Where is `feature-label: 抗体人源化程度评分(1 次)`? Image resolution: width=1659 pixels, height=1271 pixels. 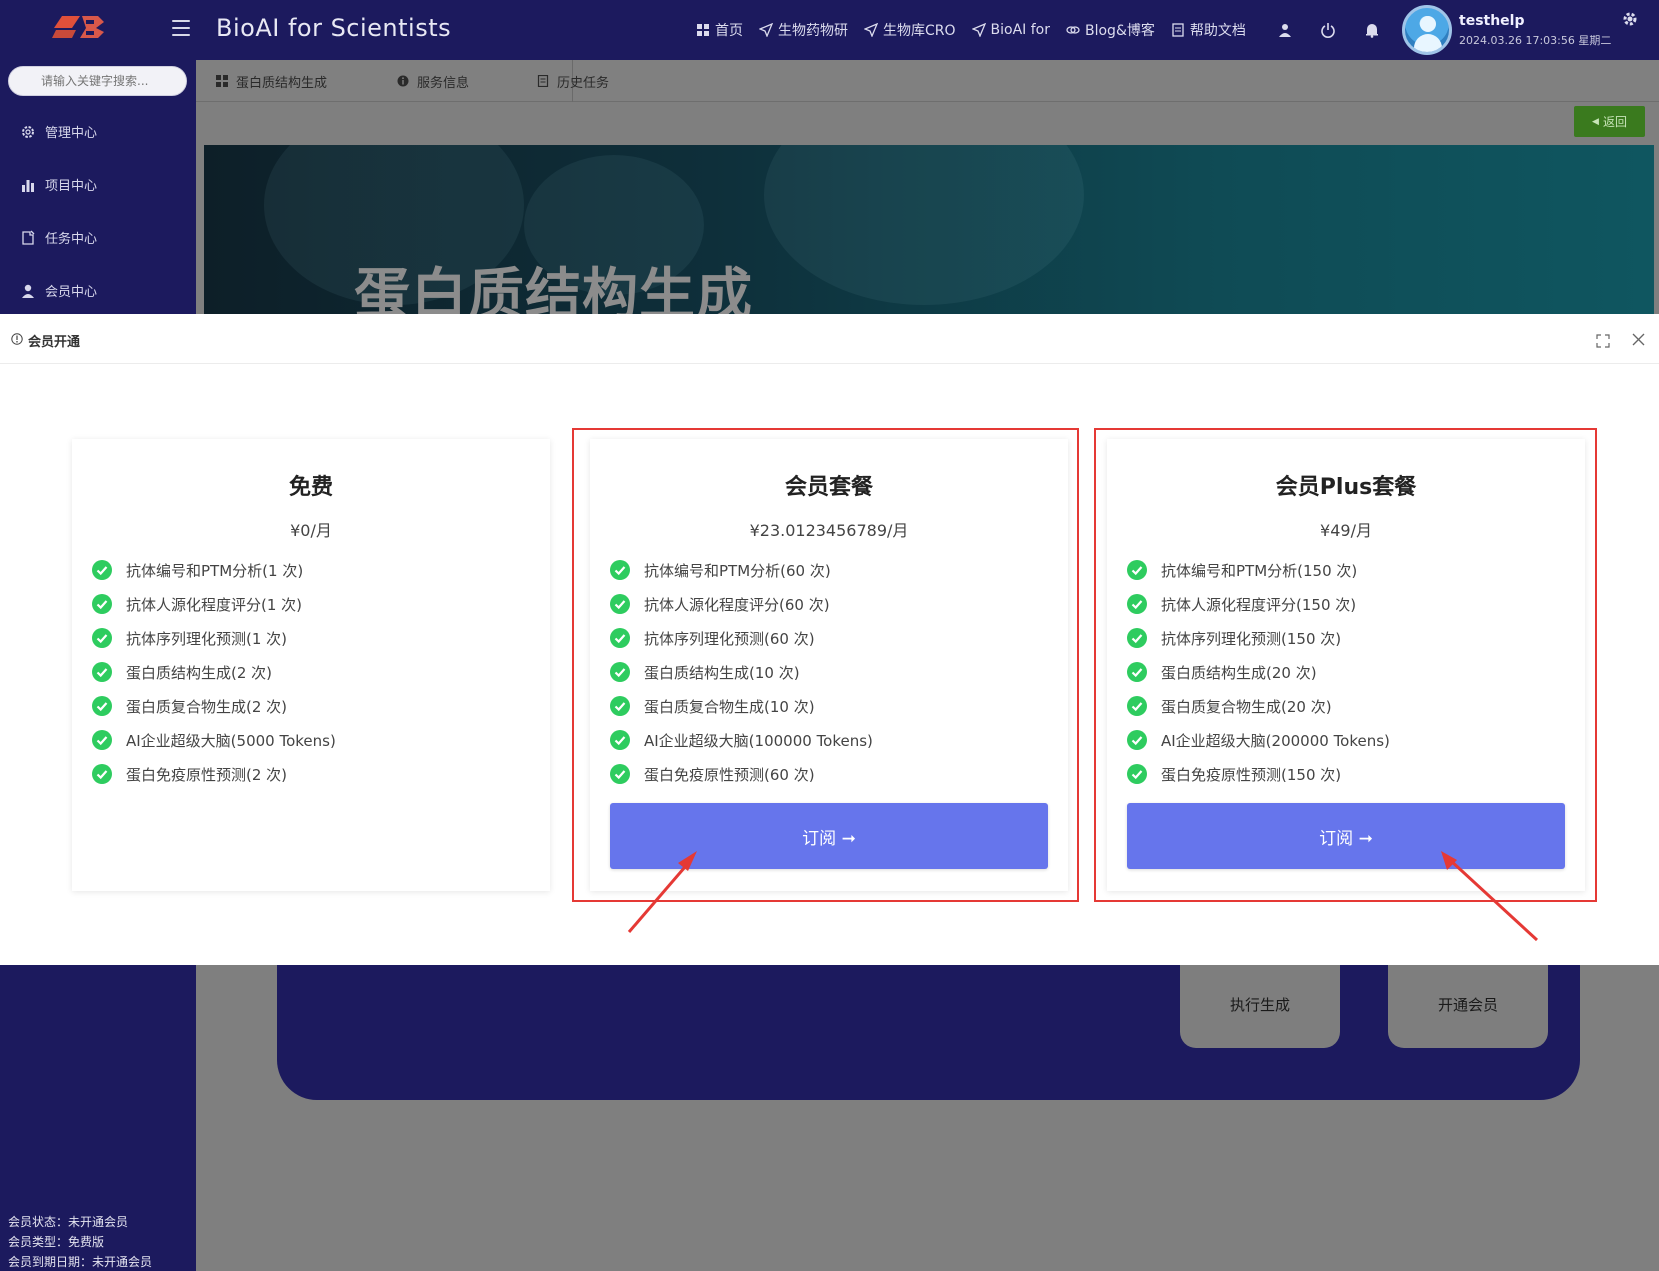 feature-label: 抗体人源化程度评分(1 次) is located at coordinates (214, 604).